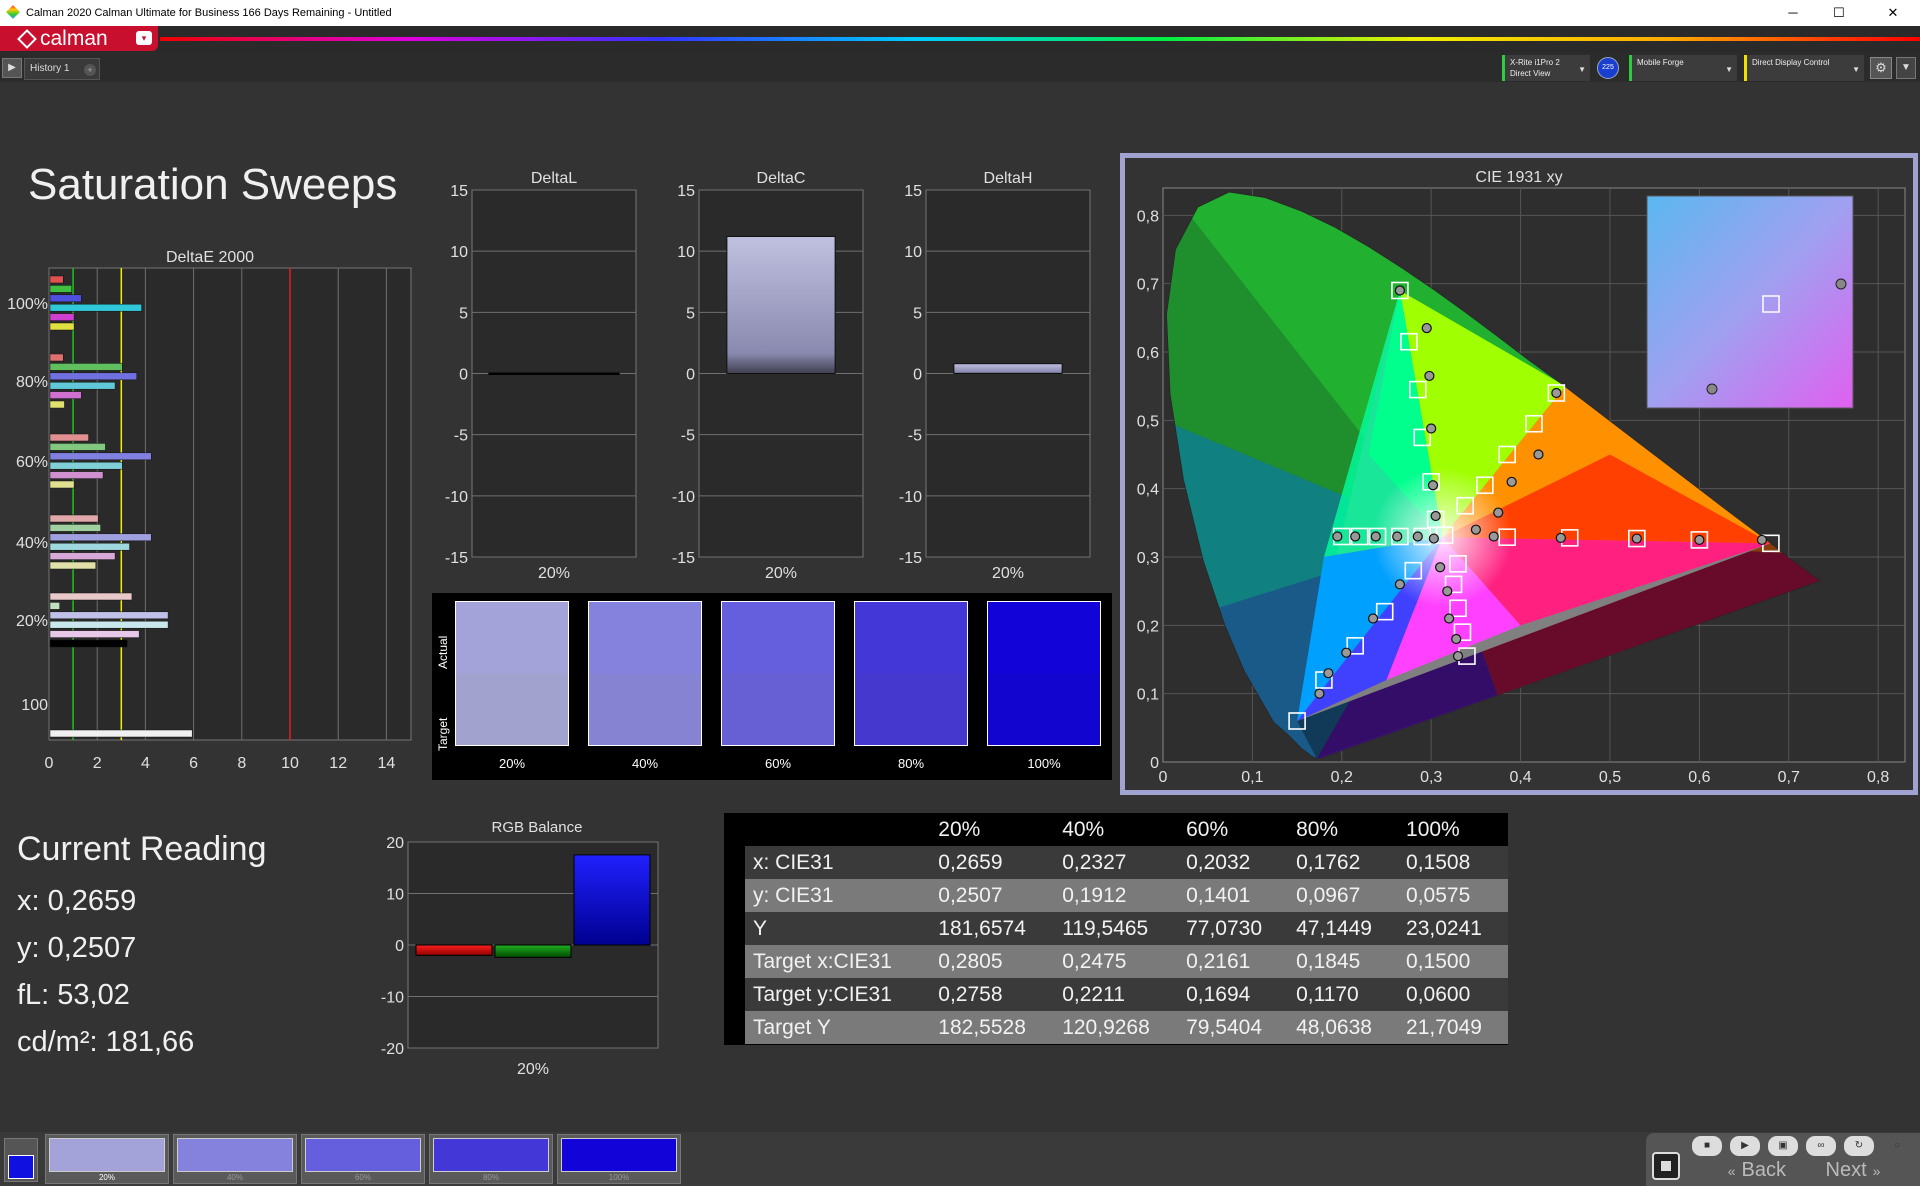  Describe the element at coordinates (1608, 68) in the screenshot. I see `meter-badge: 225` at that location.